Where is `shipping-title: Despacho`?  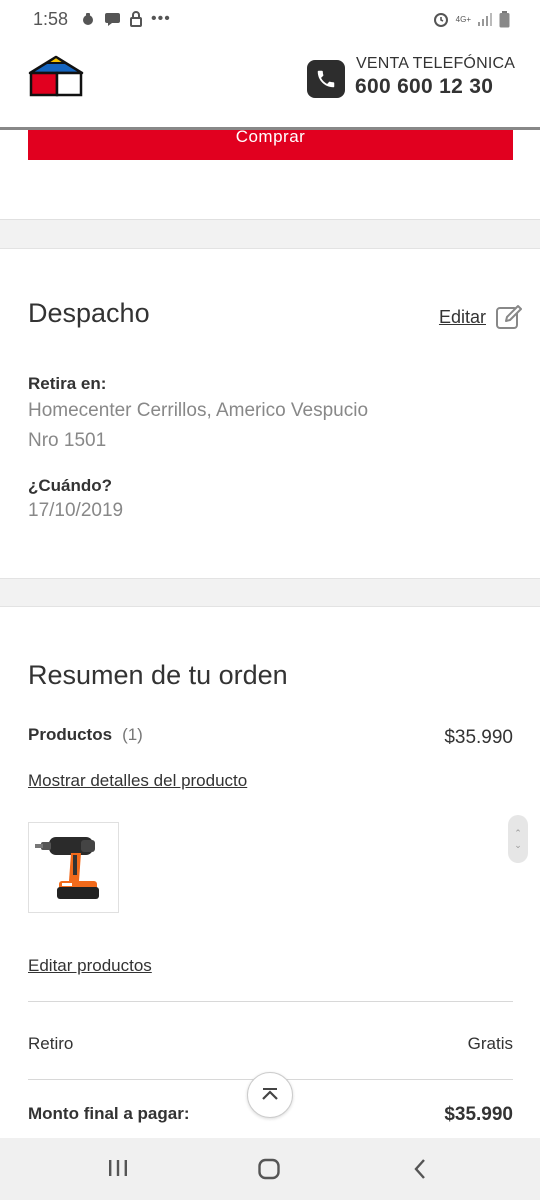
shipping-title: Despacho is located at coordinates (89, 313).